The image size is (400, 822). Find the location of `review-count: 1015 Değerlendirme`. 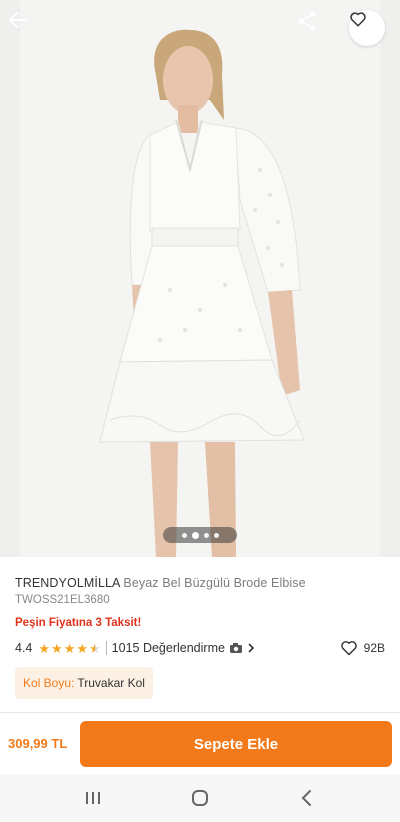

review-count: 1015 Değerlendirme is located at coordinates (168, 648).